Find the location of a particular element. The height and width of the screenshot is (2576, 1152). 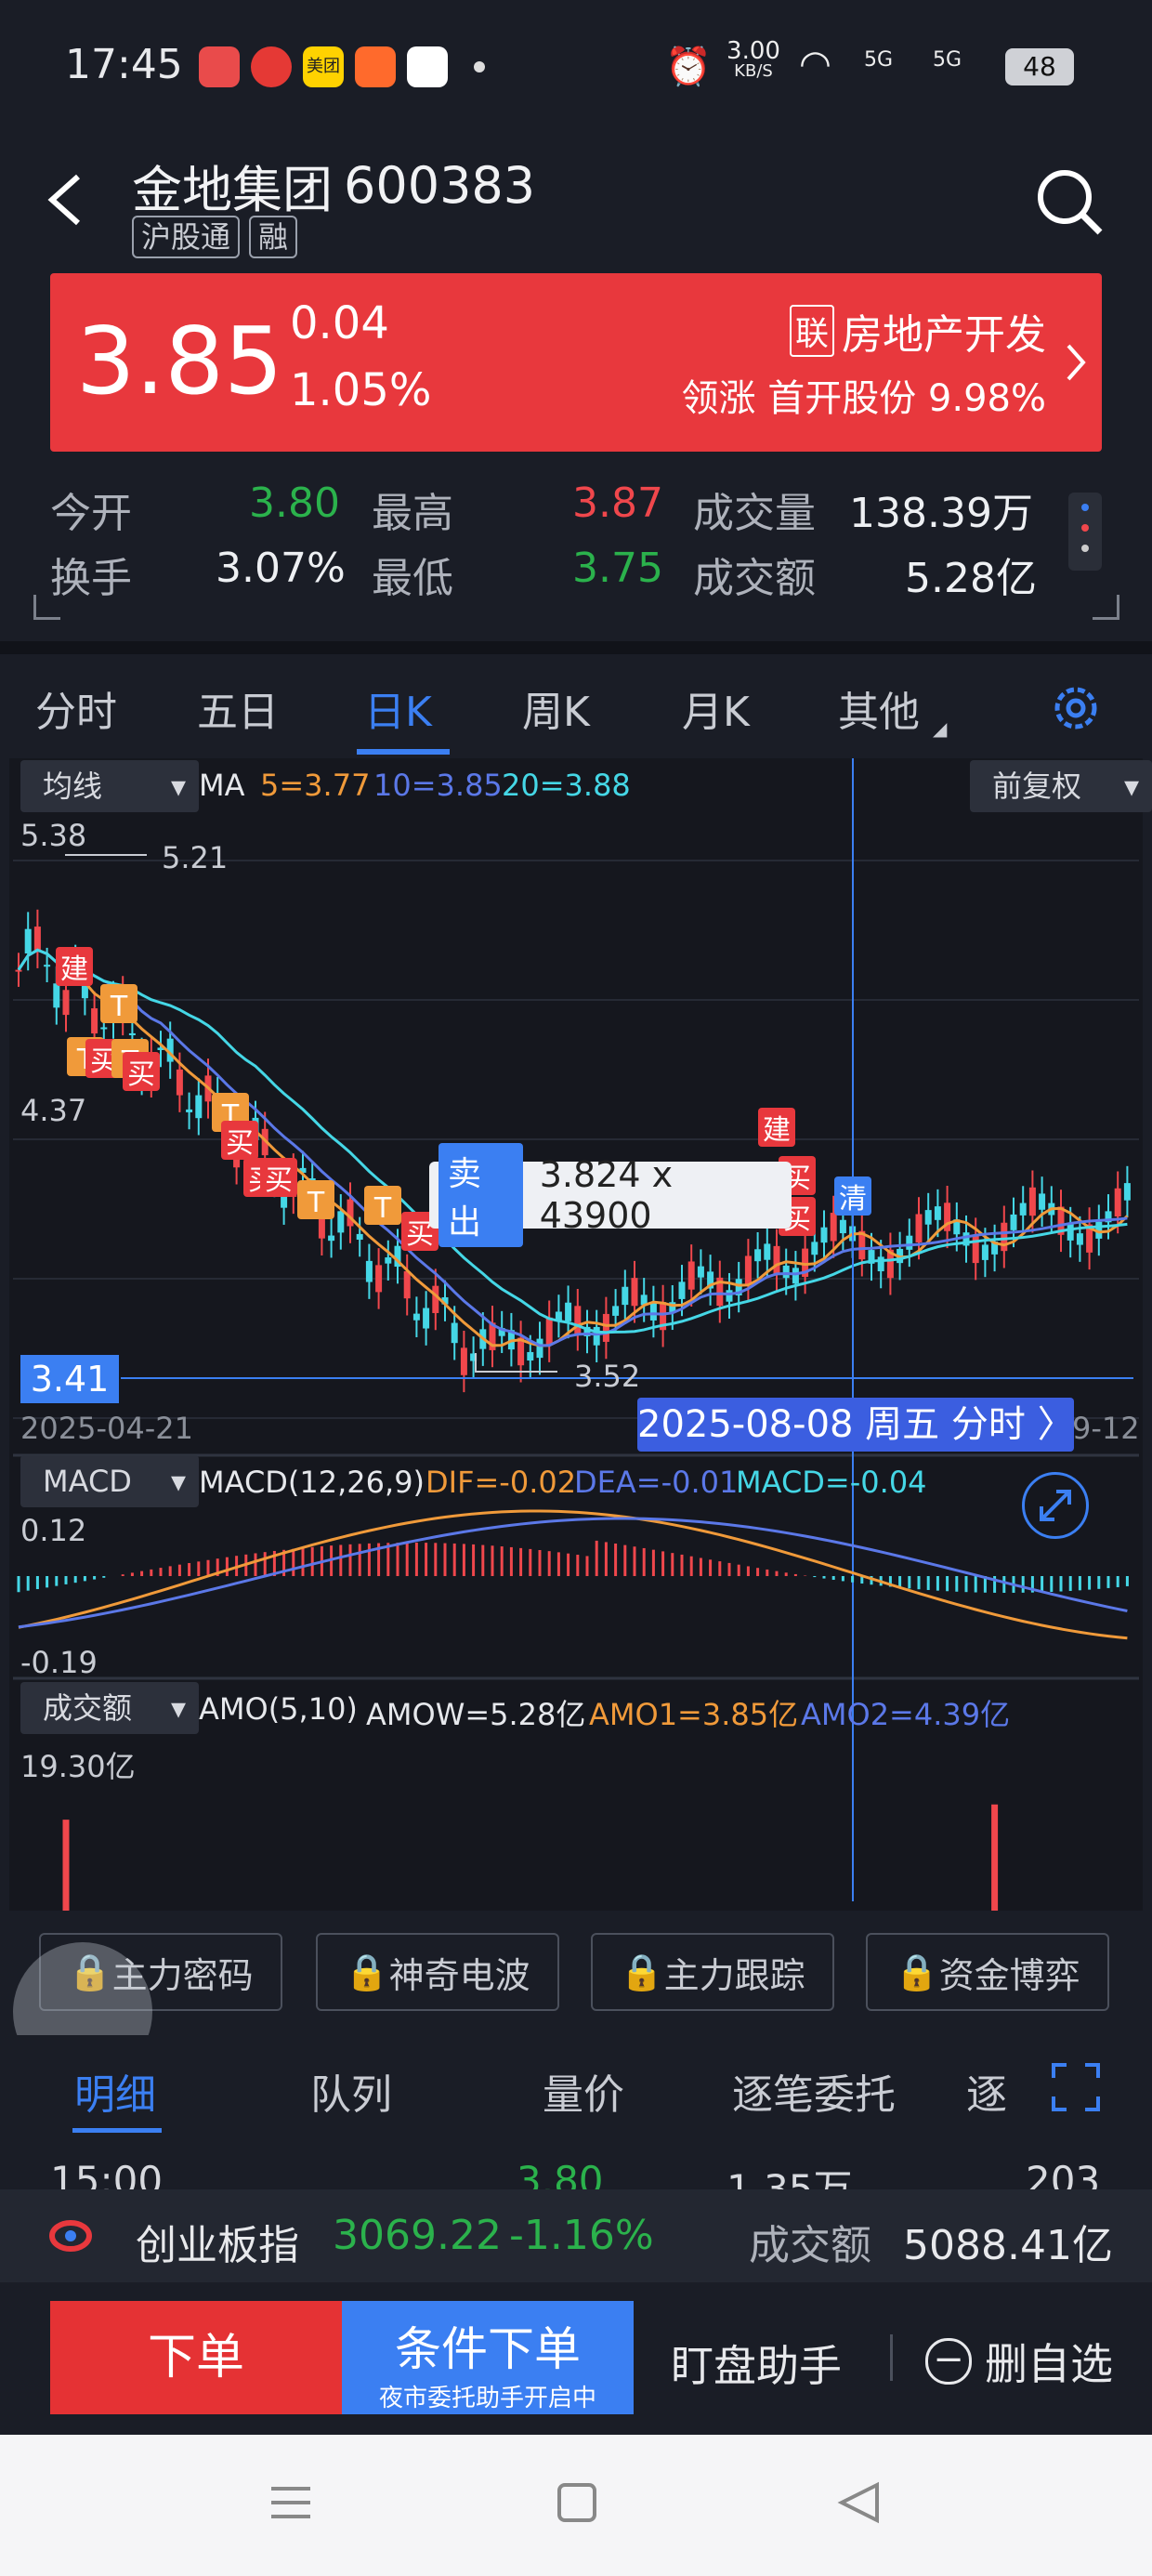

trade-marker-label: 清 is located at coordinates (853, 1199).